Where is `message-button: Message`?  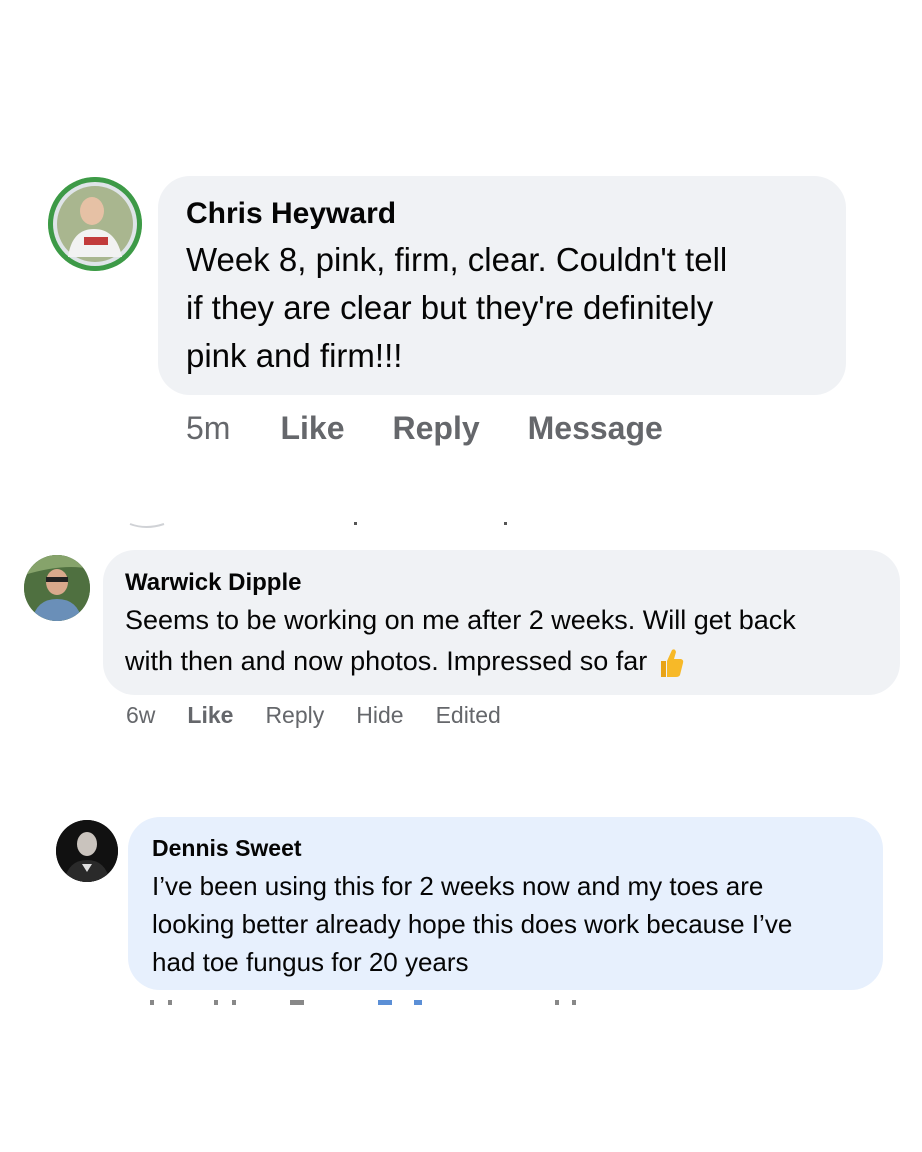 message-button: Message is located at coordinates (595, 428).